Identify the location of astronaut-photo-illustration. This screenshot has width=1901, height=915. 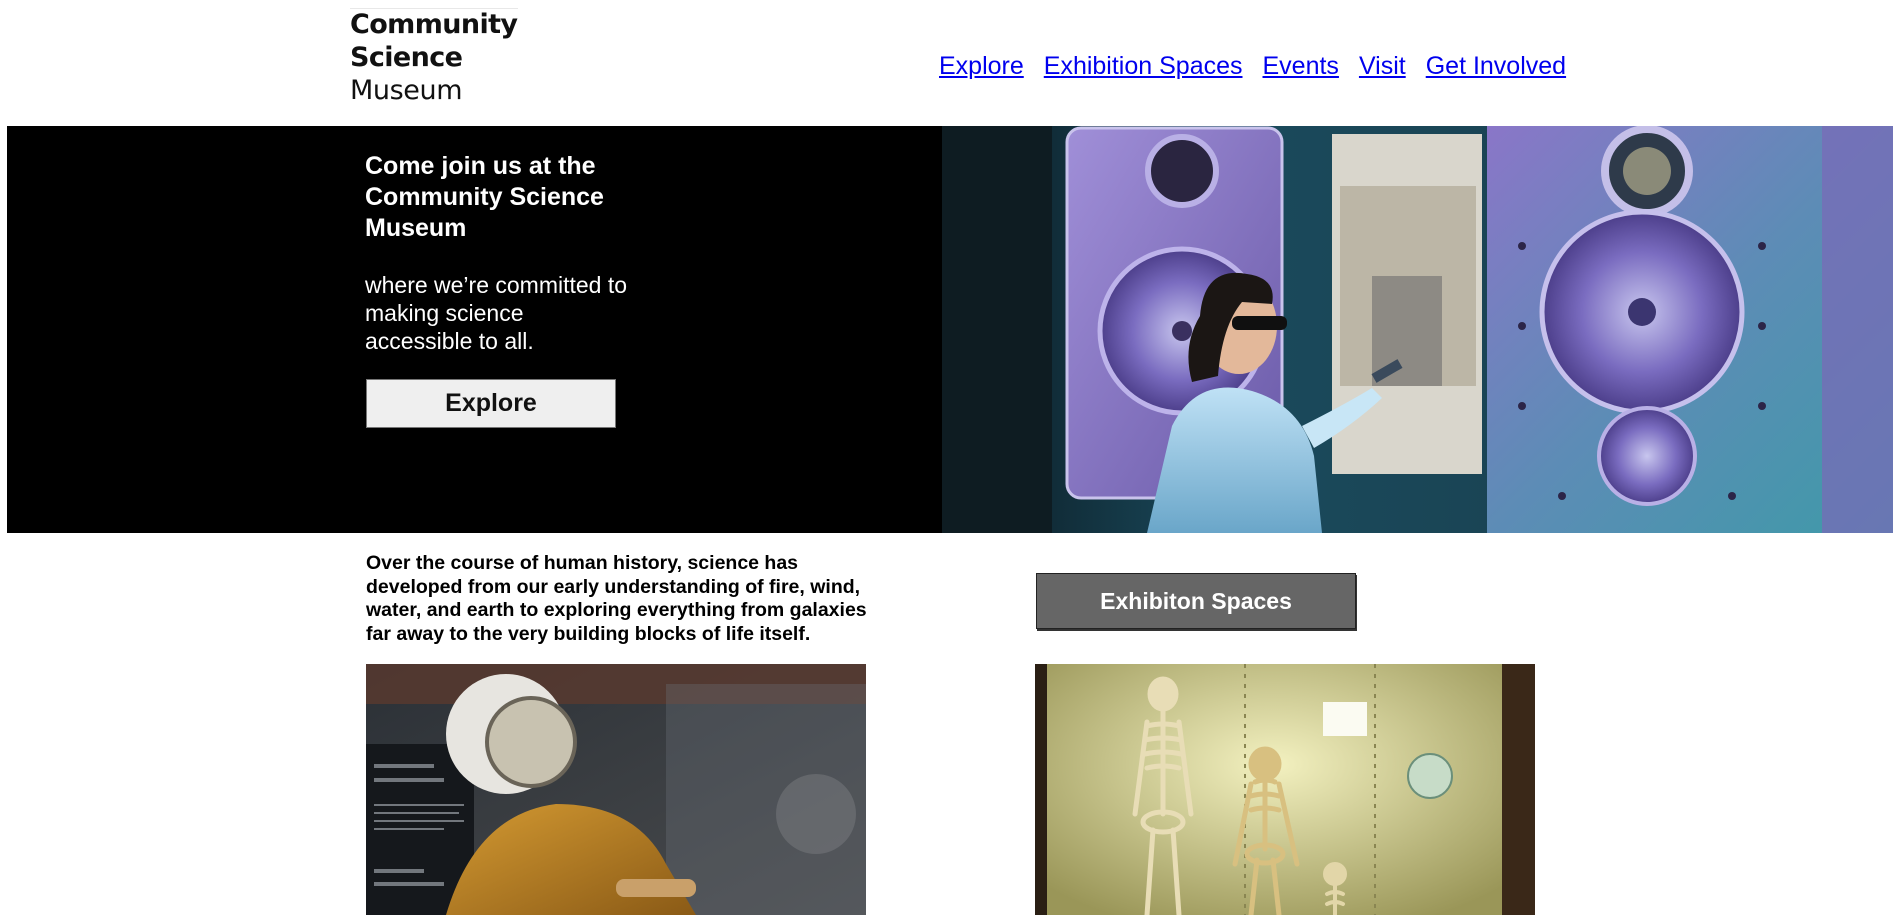
(616, 789).